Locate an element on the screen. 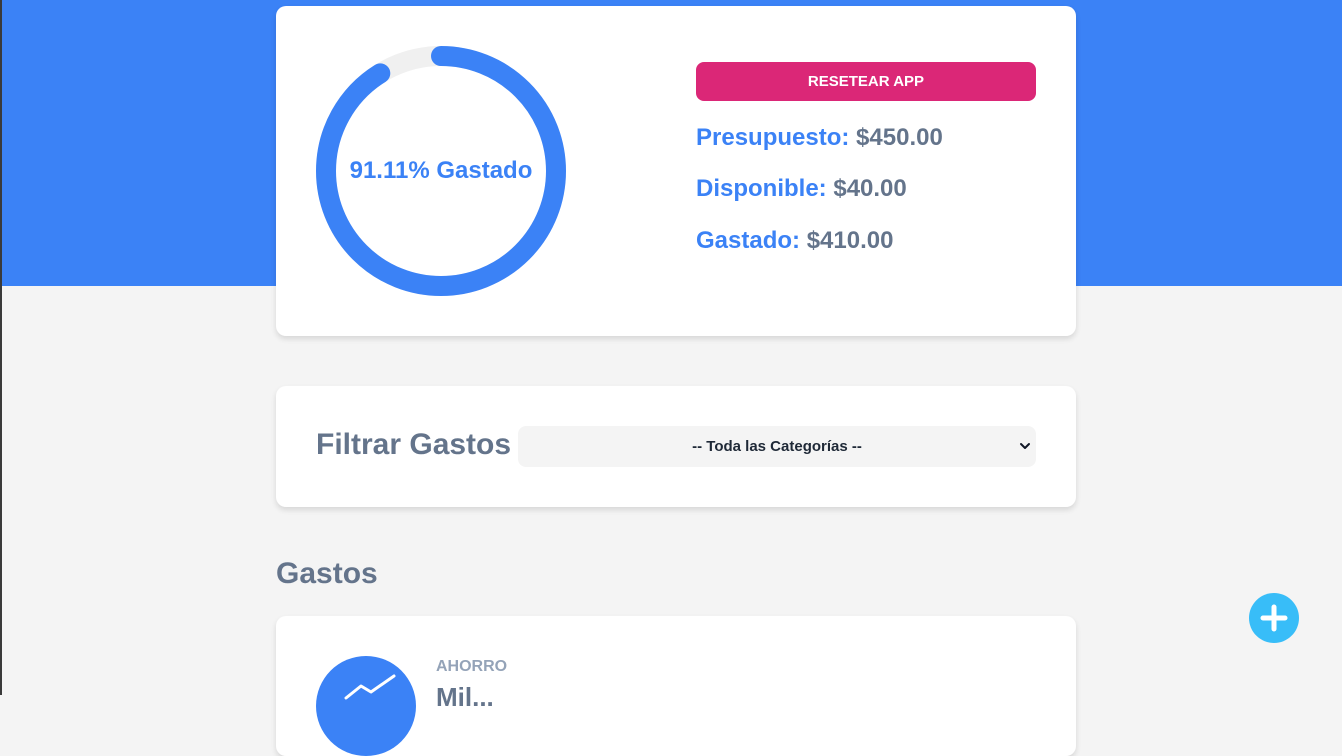 The height and width of the screenshot is (756, 1342). budget-total: Presupuesto: $450.00 is located at coordinates (819, 138).